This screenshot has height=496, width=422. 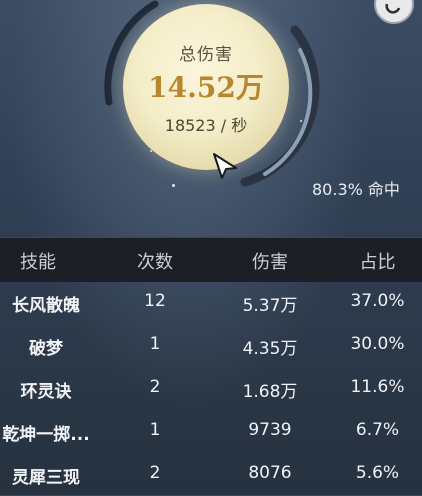 What do you see at coordinates (377, 344) in the screenshot?
I see `skill-percent: 30.0%` at bounding box center [377, 344].